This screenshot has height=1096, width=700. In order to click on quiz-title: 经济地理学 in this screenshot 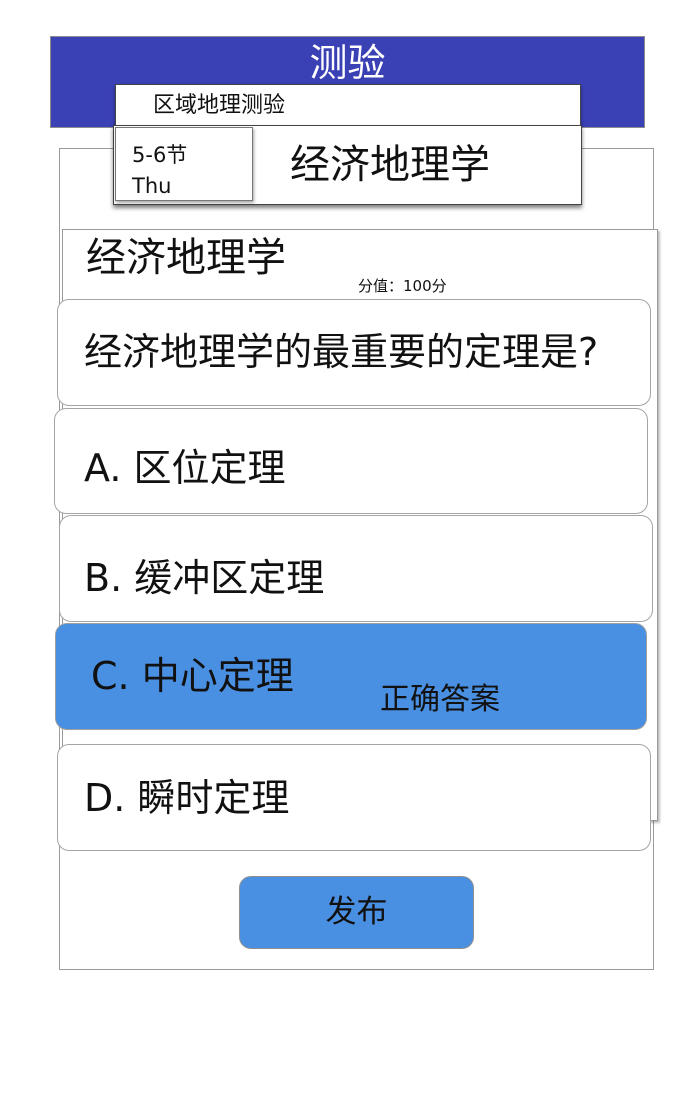, I will do `click(186, 258)`.